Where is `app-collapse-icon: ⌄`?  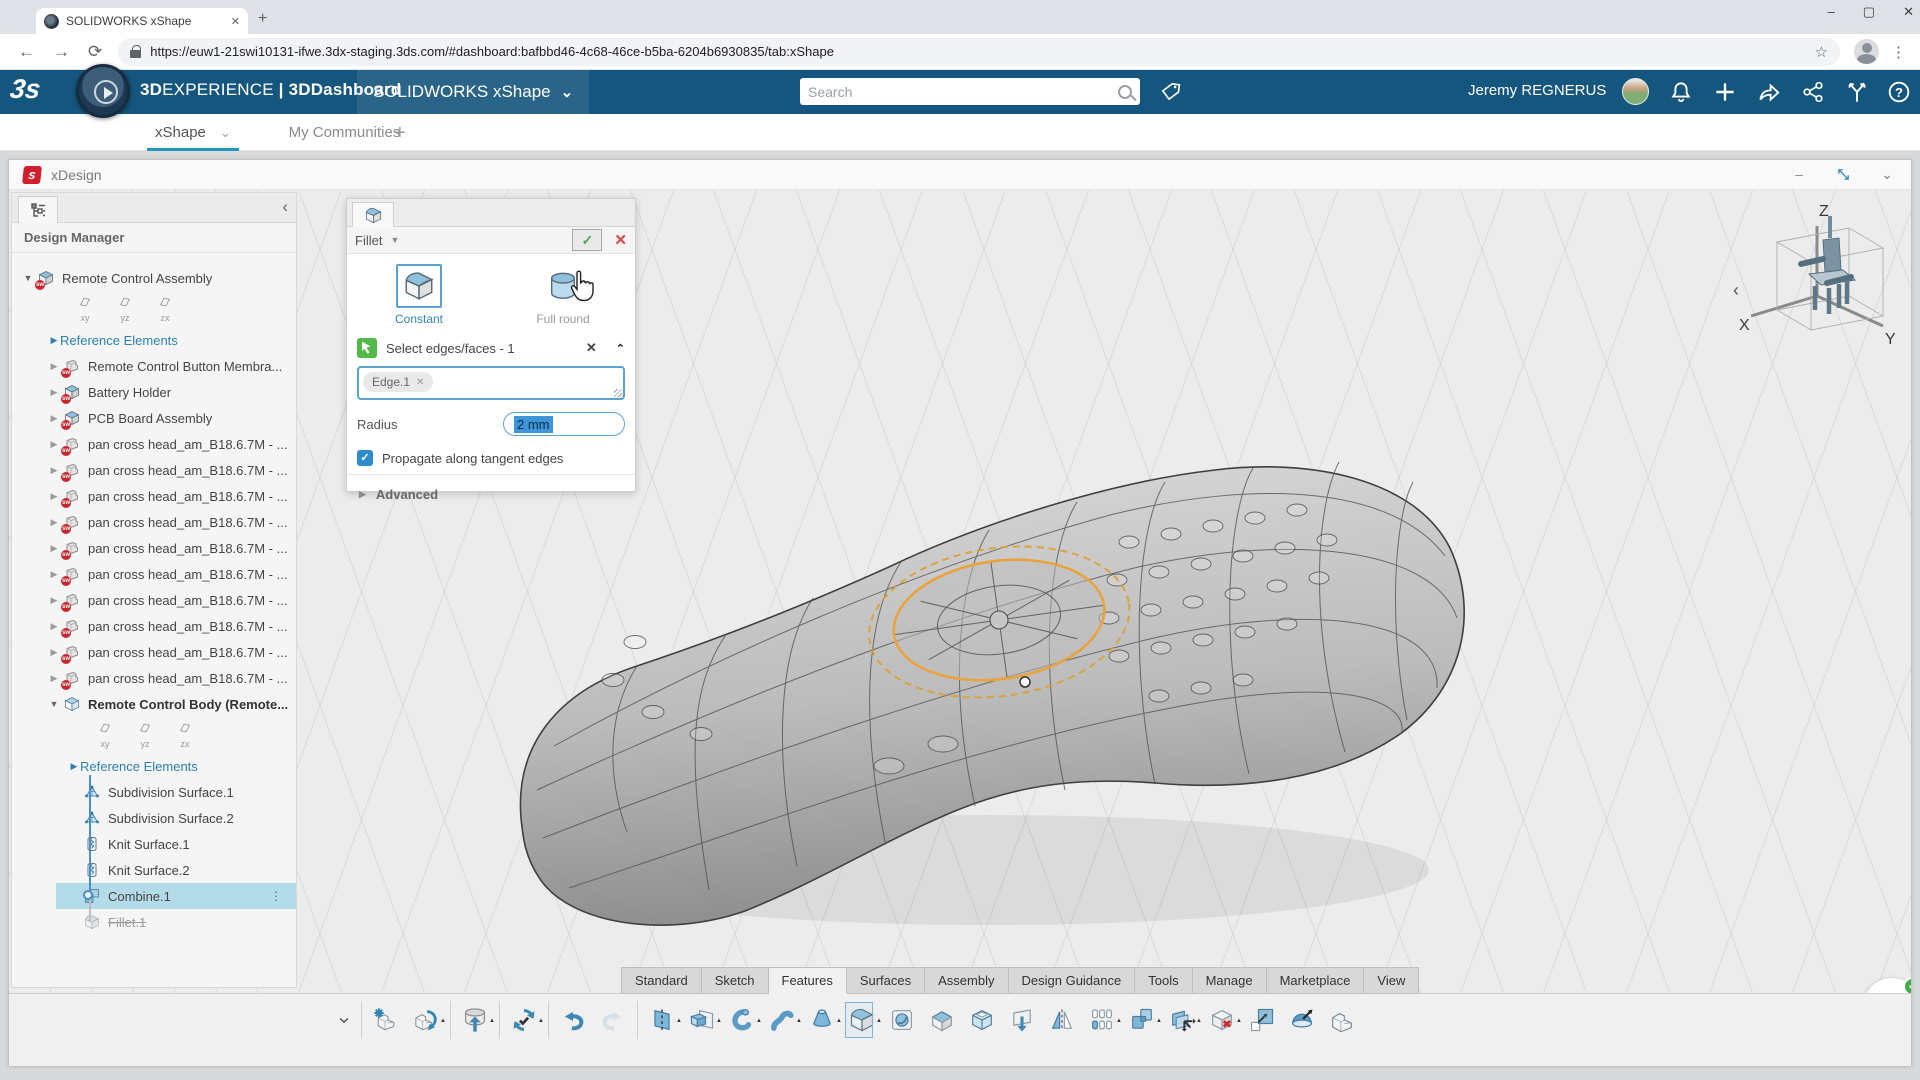
app-collapse-icon: ⌄ is located at coordinates (1887, 174).